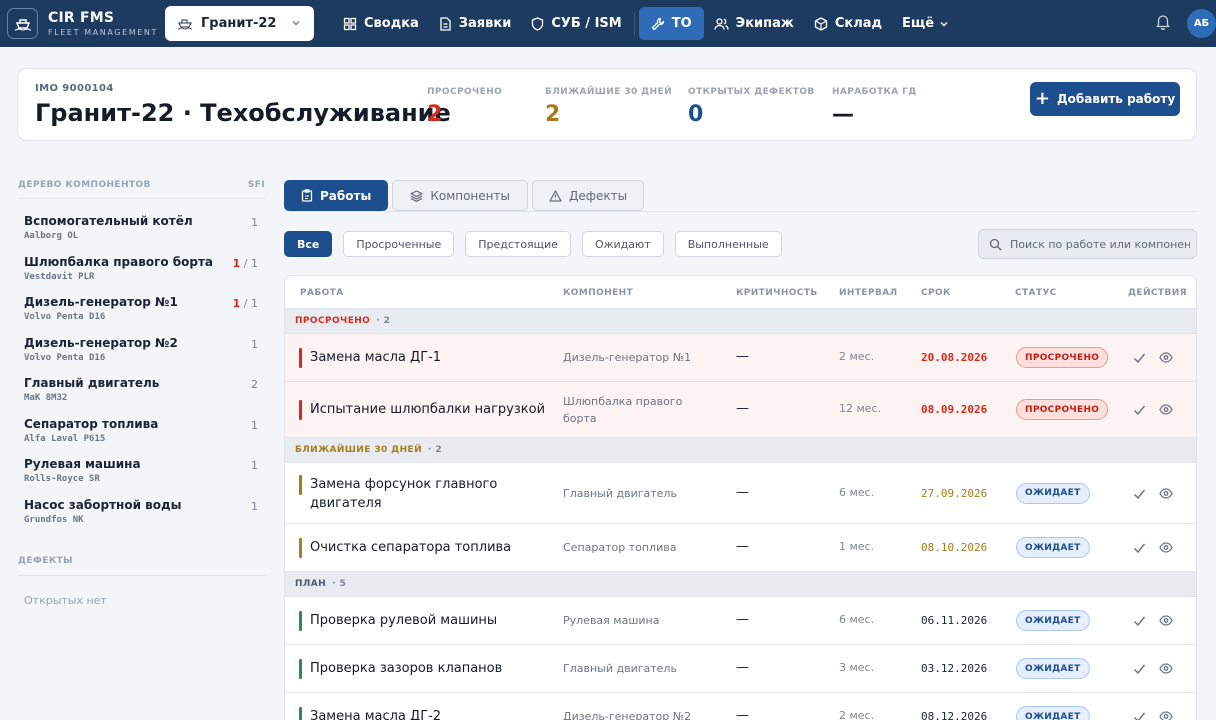 This screenshot has width=1216, height=720. What do you see at coordinates (142, 477) in the screenshot?
I see `component-tree-item: Рулевая машина Rolls-Royce SR 1` at bounding box center [142, 477].